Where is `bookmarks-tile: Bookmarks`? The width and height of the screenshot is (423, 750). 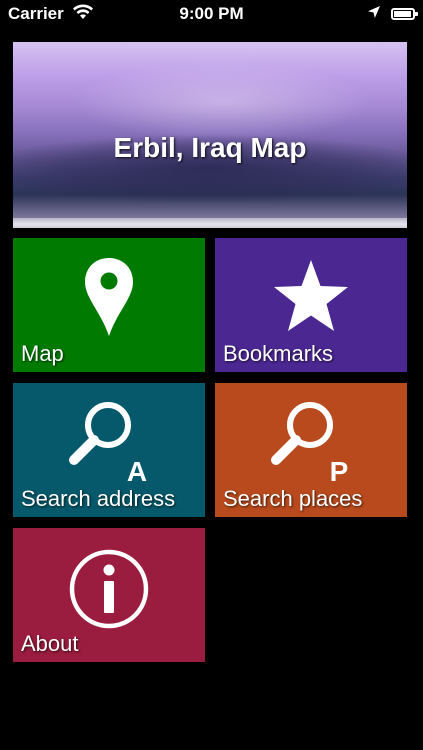 bookmarks-tile: Bookmarks is located at coordinates (311, 305).